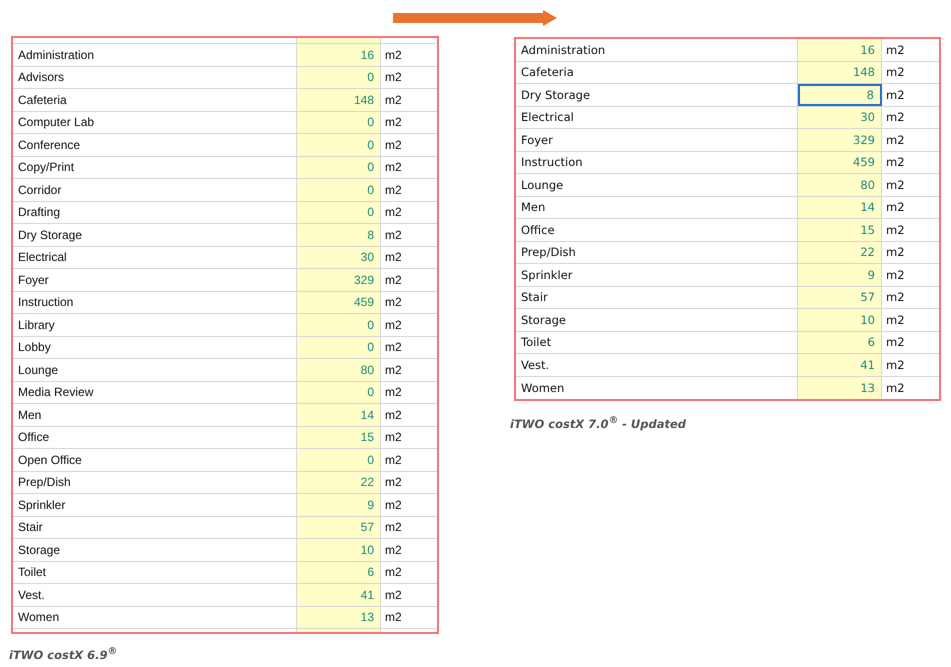  What do you see at coordinates (40, 189) in the screenshot?
I see `room-name: Corridor` at bounding box center [40, 189].